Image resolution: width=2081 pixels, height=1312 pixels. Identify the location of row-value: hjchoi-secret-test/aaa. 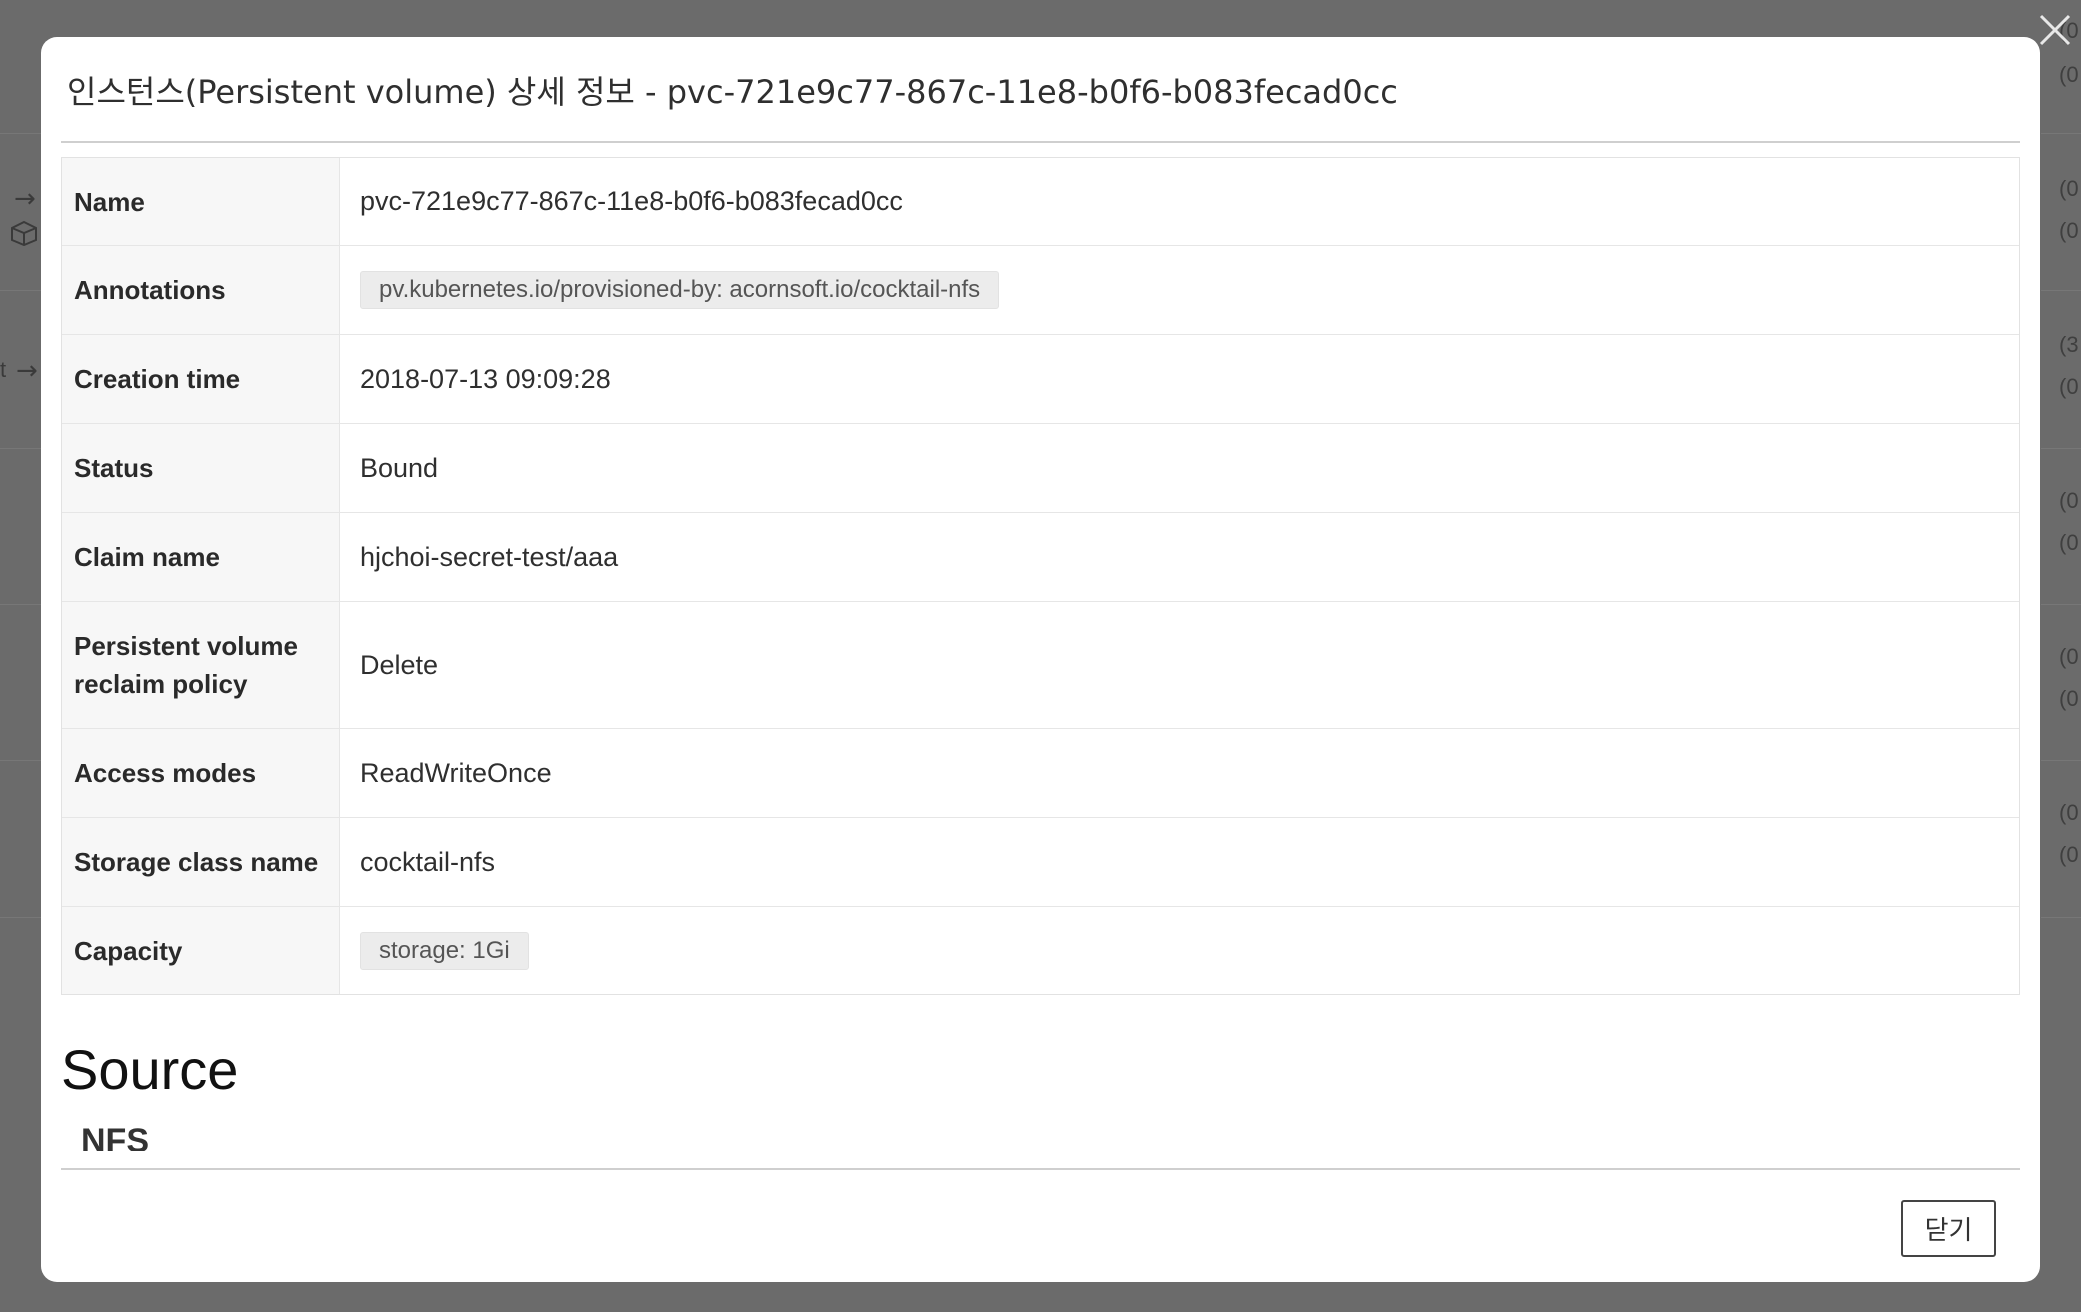
(1179, 557).